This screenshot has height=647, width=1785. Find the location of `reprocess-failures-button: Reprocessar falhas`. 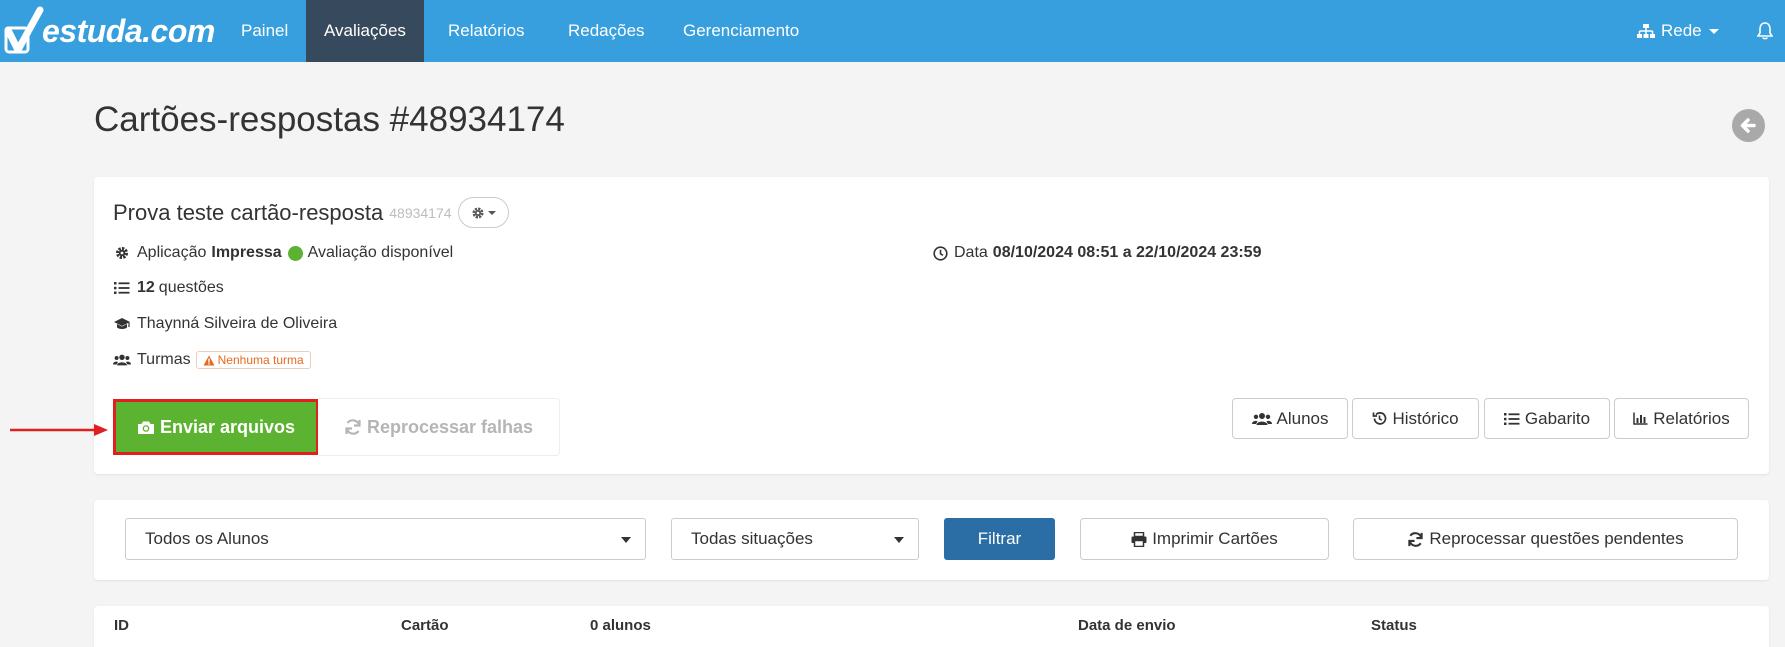

reprocess-failures-button: Reprocessar falhas is located at coordinates (439, 427).